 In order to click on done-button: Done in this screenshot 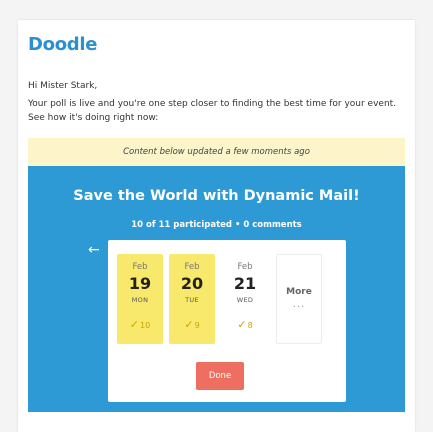, I will do `click(220, 376)`.